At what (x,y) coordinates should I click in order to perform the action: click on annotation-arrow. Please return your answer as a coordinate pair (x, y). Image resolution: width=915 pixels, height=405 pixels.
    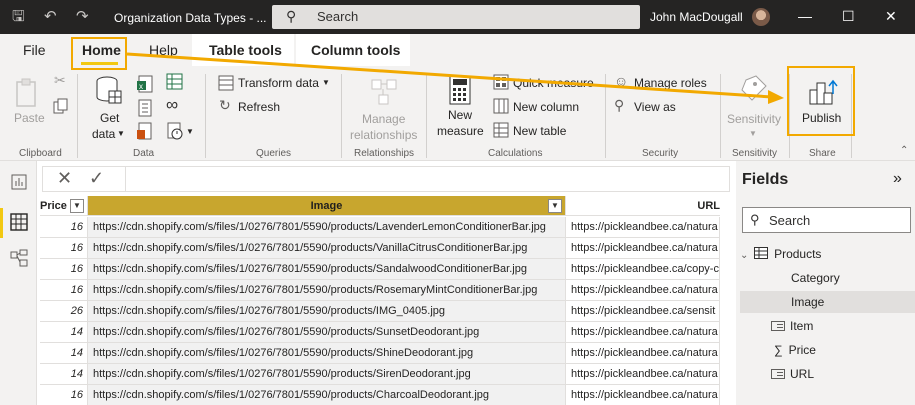
    Looking at the image, I should click on (455, 78).